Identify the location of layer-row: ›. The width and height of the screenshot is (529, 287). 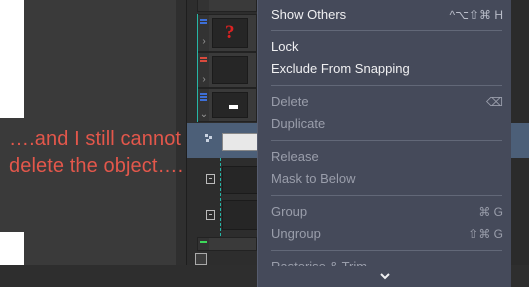
(227, 70).